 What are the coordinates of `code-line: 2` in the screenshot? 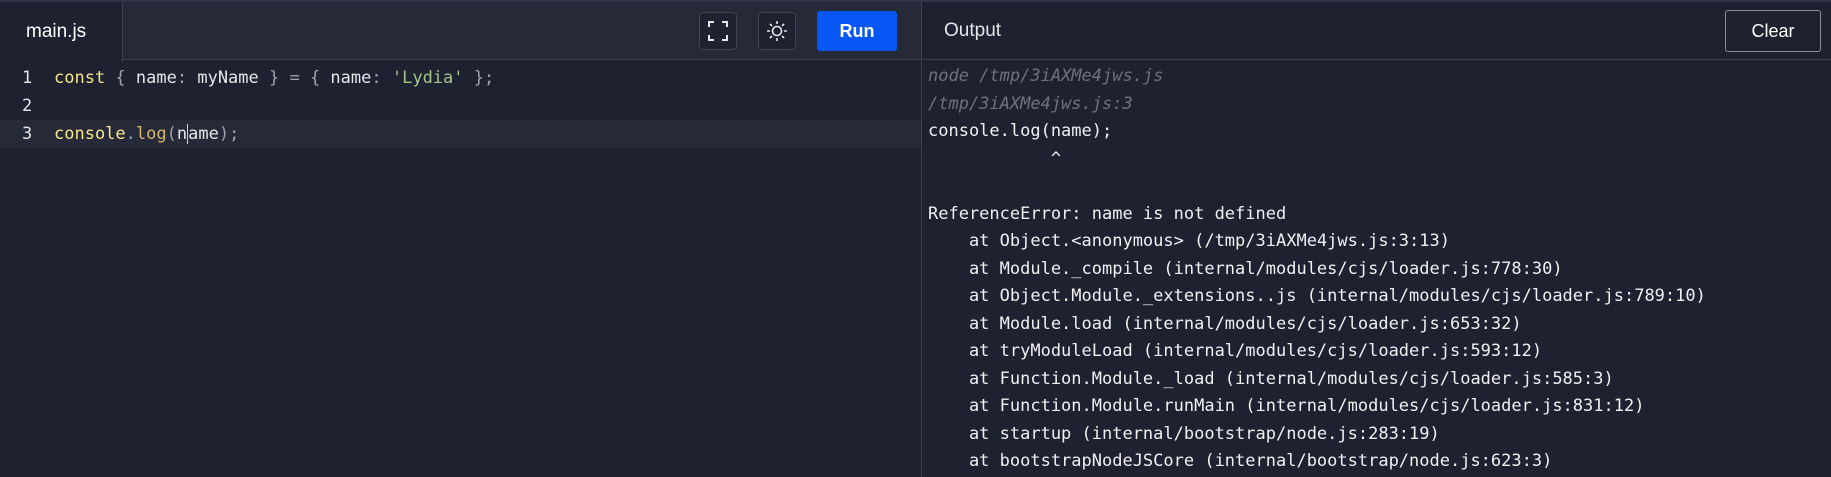 It's located at (460, 106).